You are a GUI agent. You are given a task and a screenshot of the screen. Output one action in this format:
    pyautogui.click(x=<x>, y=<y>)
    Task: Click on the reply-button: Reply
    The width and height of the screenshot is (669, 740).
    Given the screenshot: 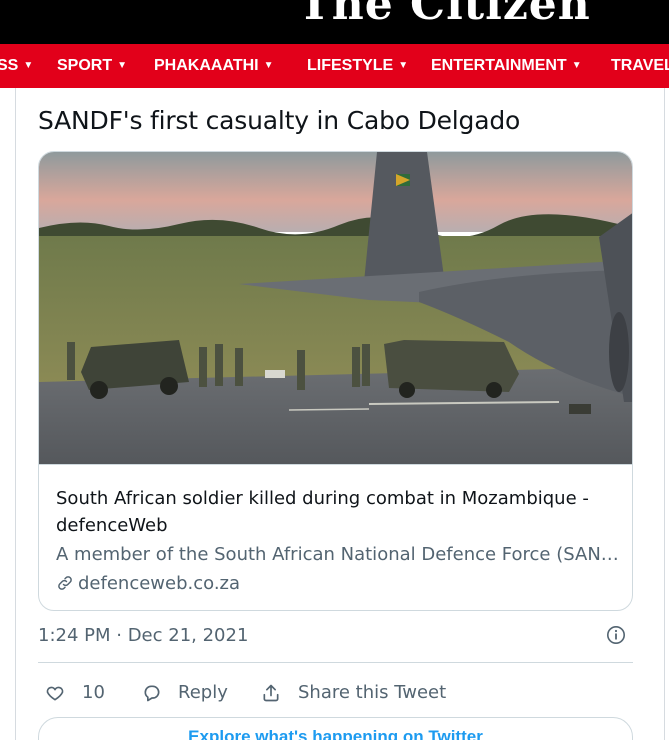 What is the action you would take?
    pyautogui.click(x=192, y=693)
    